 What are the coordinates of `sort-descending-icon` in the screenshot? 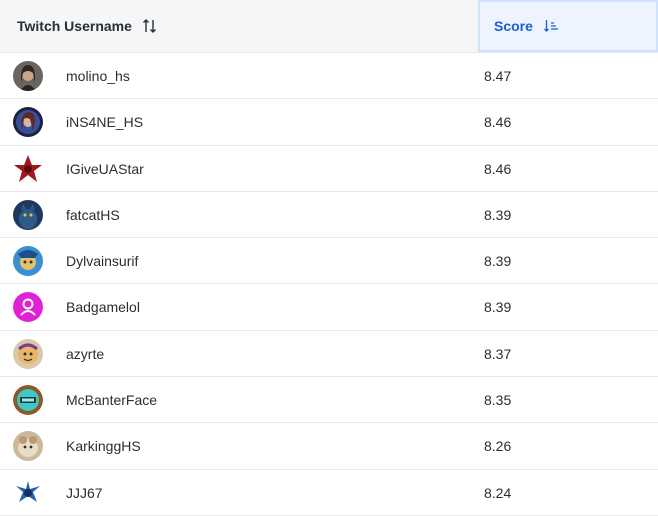 It's located at (551, 26).